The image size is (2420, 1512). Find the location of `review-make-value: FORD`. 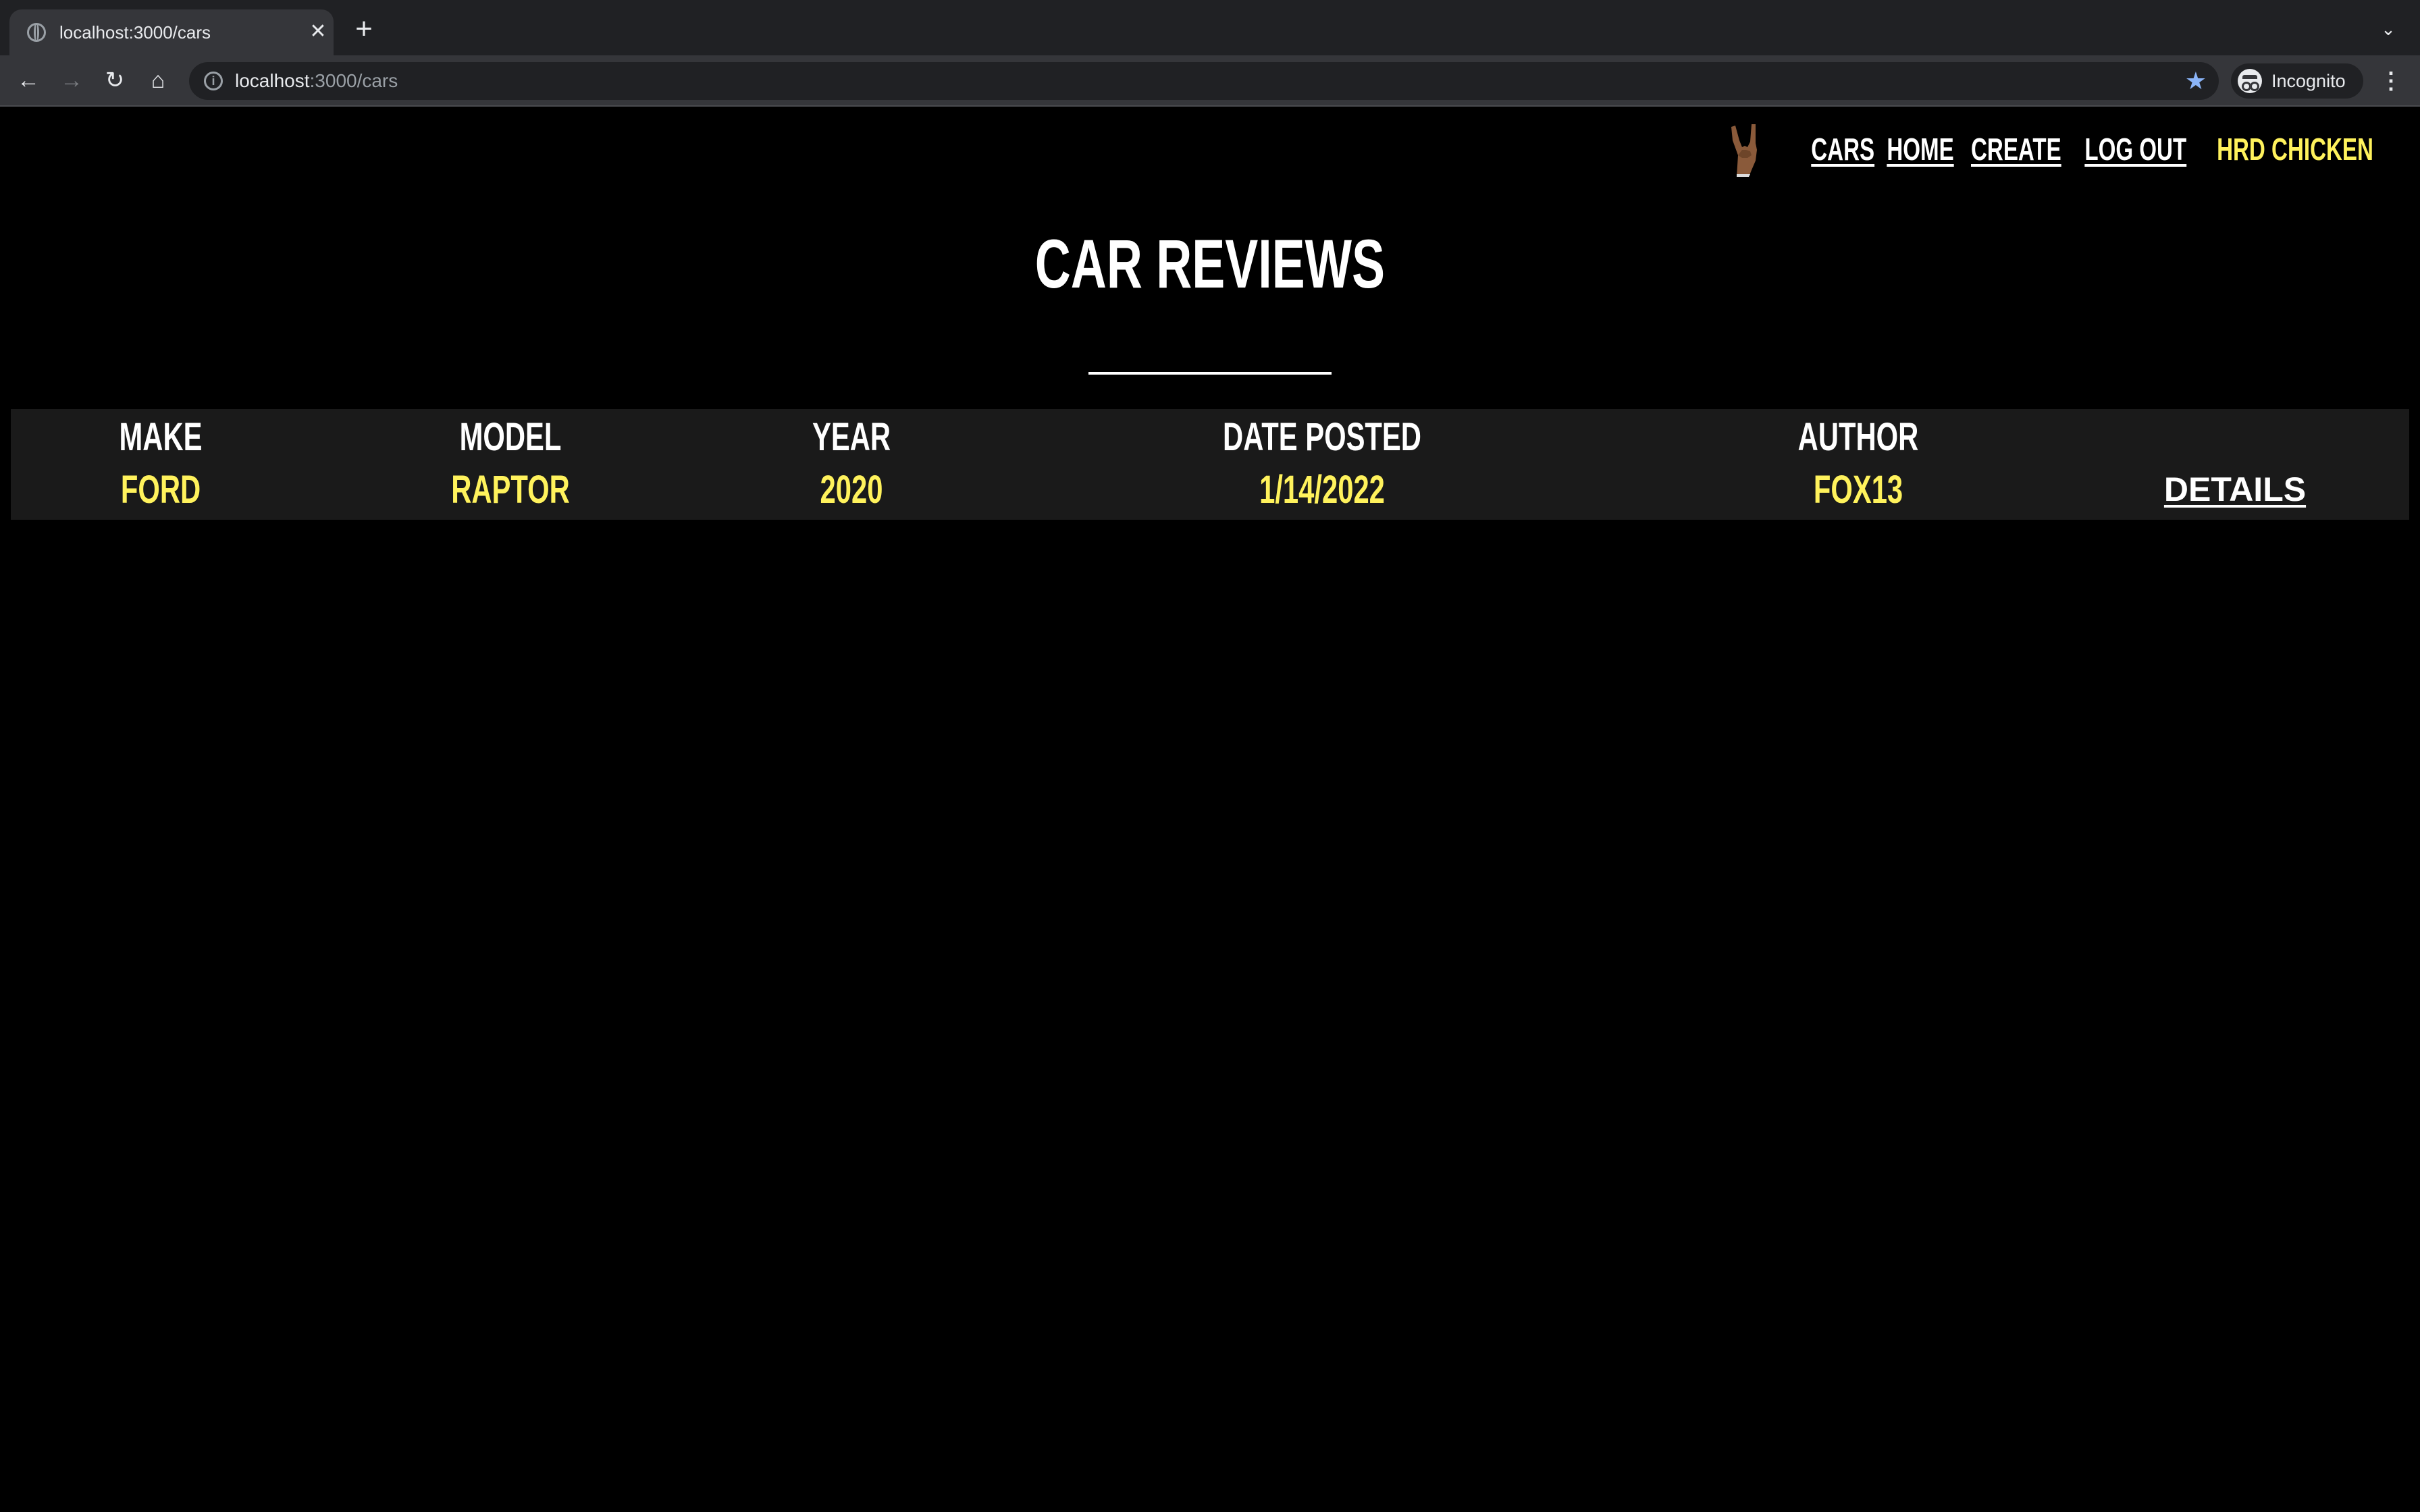

review-make-value: FORD is located at coordinates (160, 490).